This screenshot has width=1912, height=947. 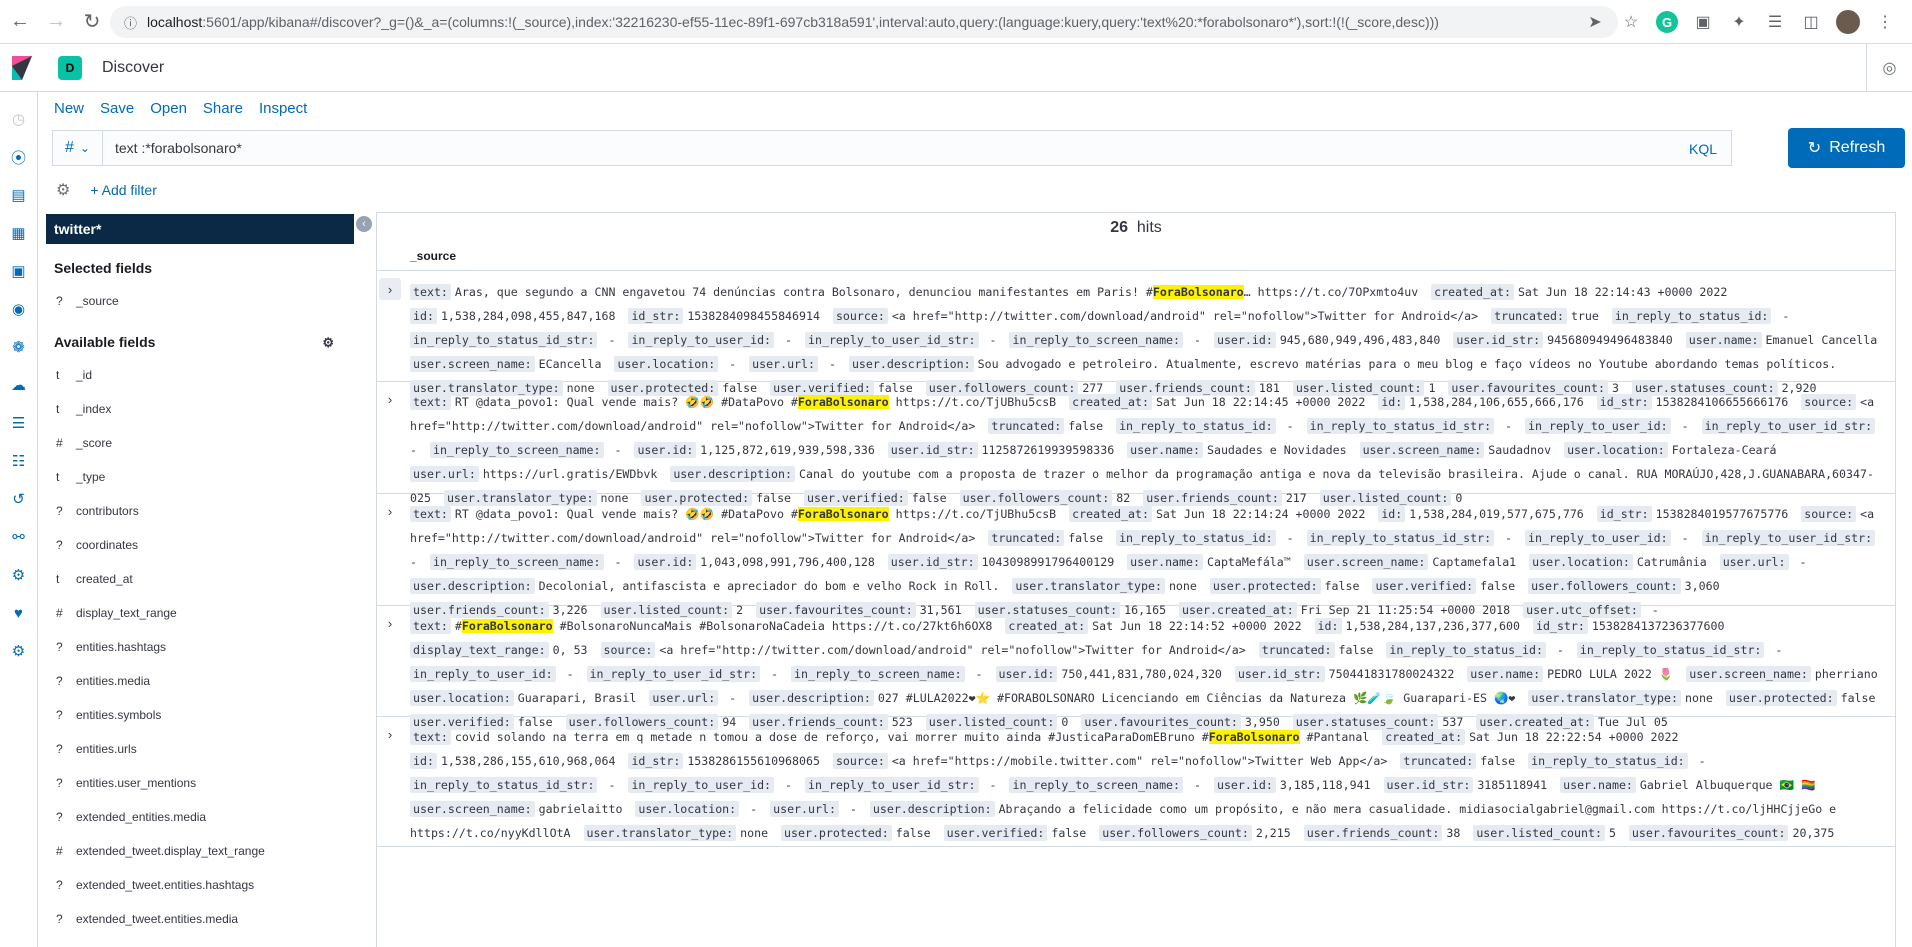 I want to click on index-pattern-selector: twitter*, so click(x=200, y=229).